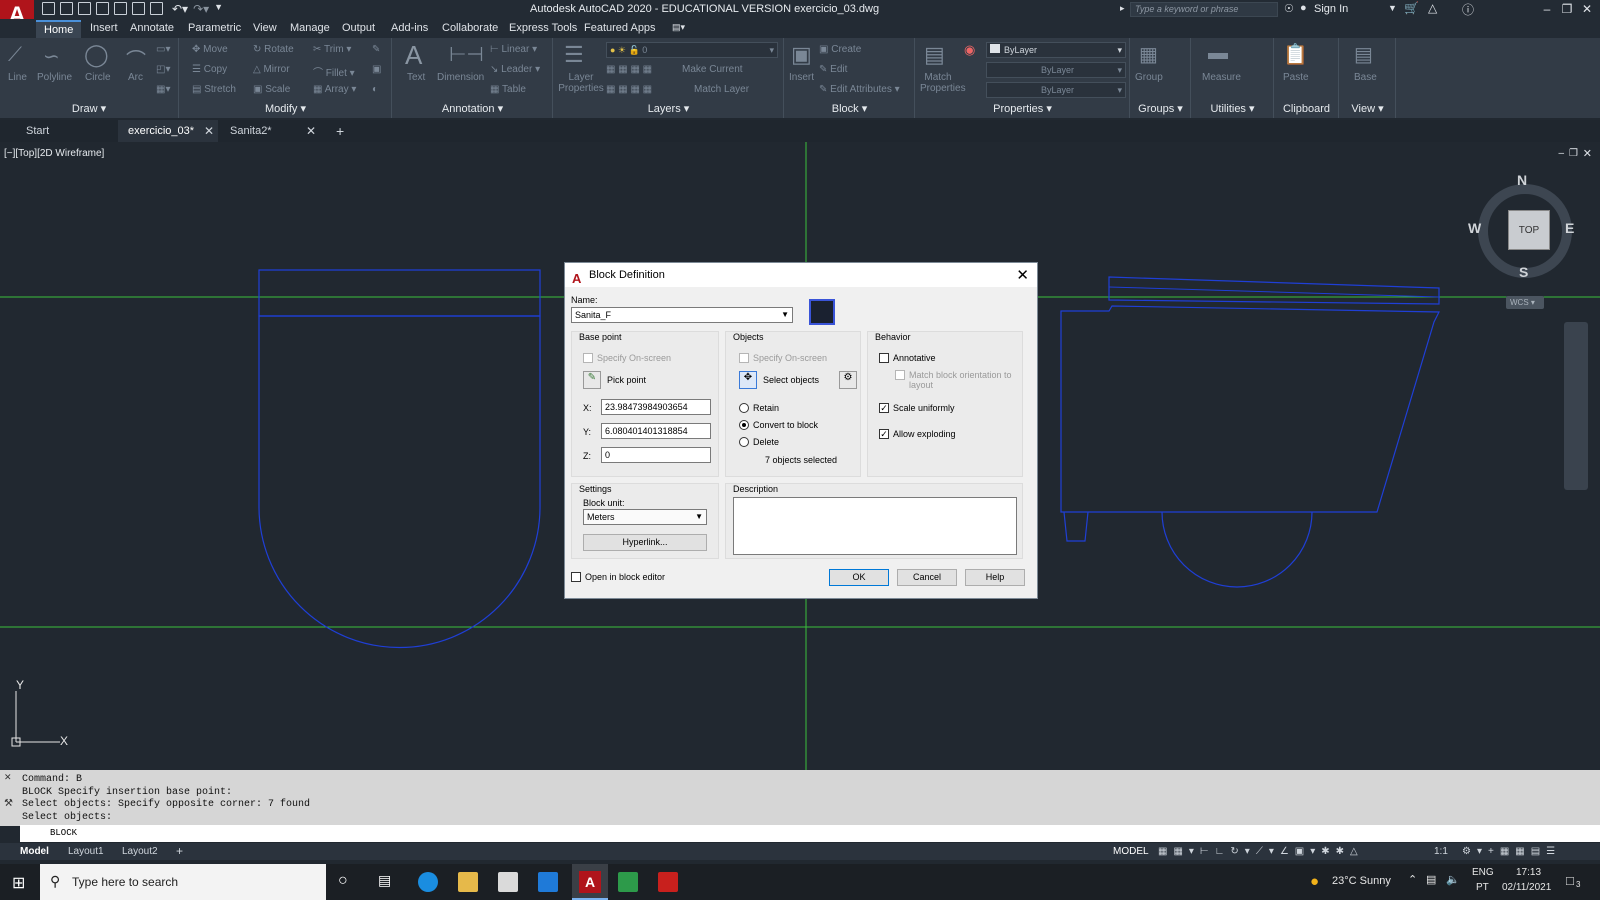 This screenshot has height=900, width=1600. I want to click on open-block-editor-checkbox, so click(576, 577).